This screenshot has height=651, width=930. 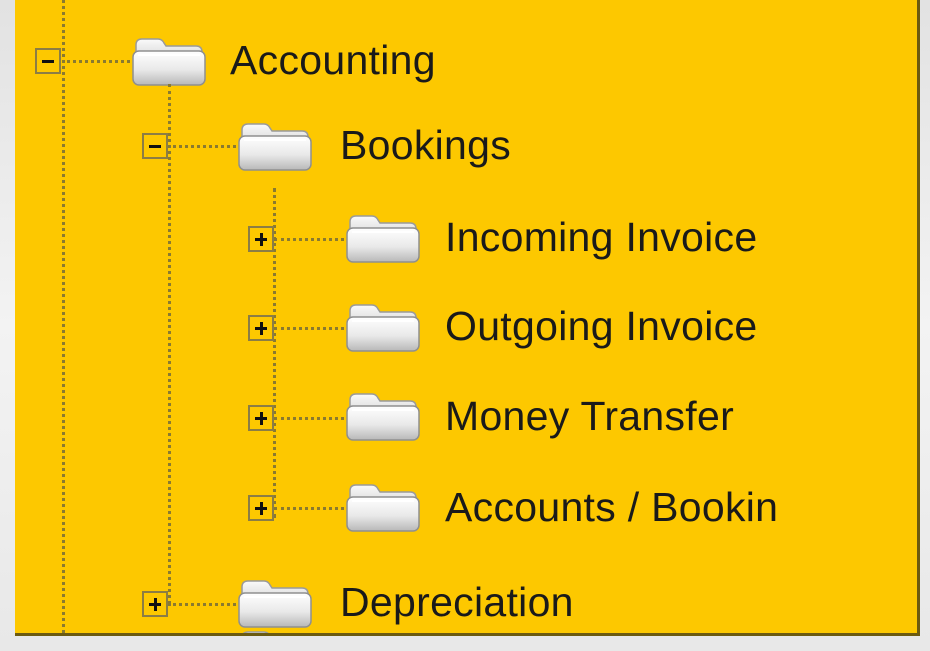 What do you see at coordinates (155, 604) in the screenshot?
I see `expand-depreciation-button` at bounding box center [155, 604].